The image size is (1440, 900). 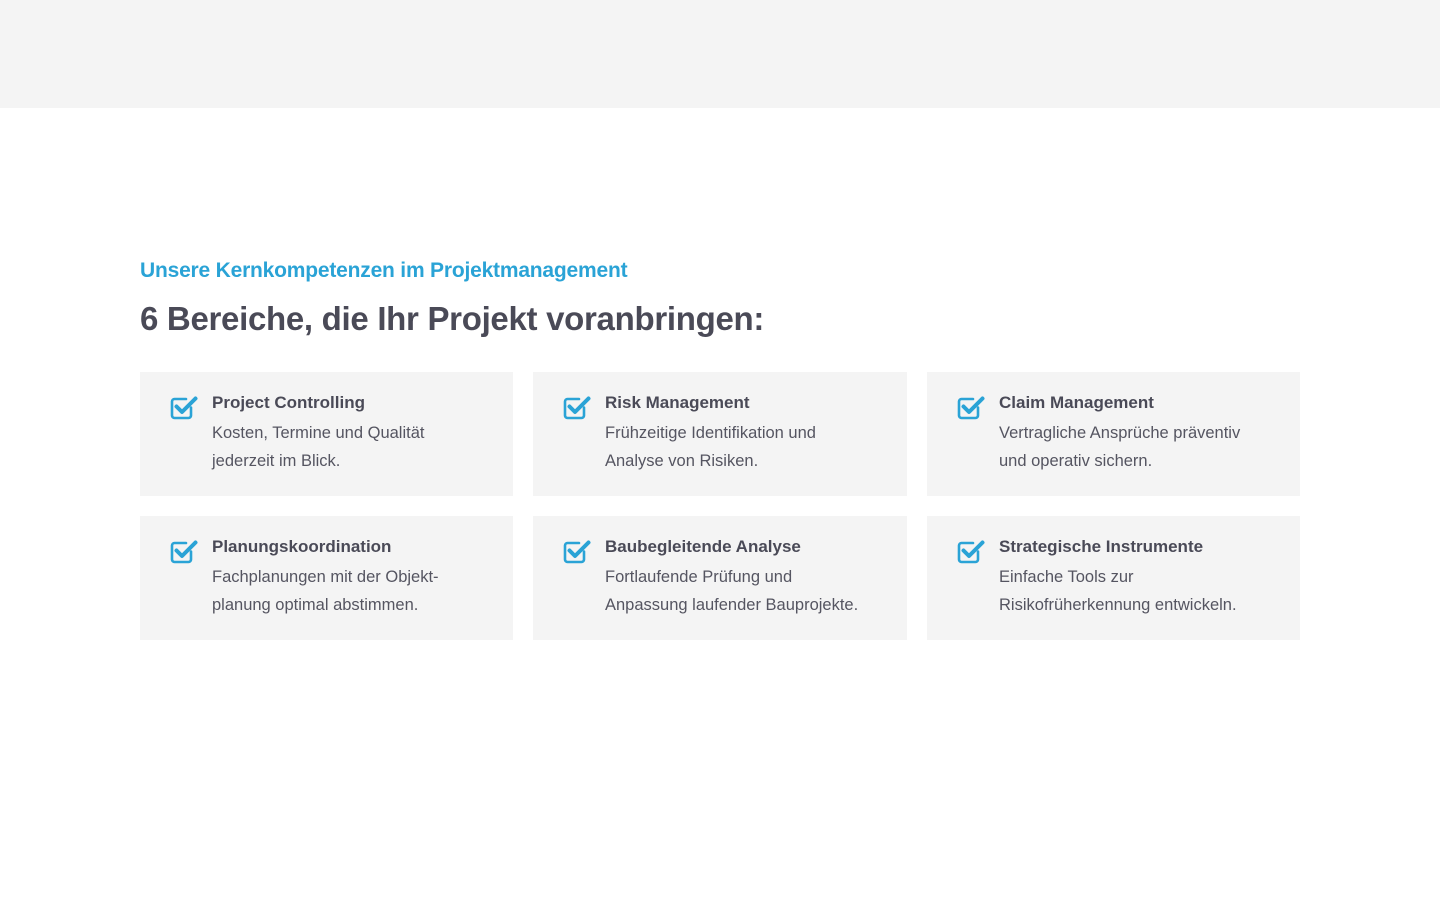 What do you see at coordinates (1101, 546) in the screenshot?
I see `card-title: Strategische Instrumente` at bounding box center [1101, 546].